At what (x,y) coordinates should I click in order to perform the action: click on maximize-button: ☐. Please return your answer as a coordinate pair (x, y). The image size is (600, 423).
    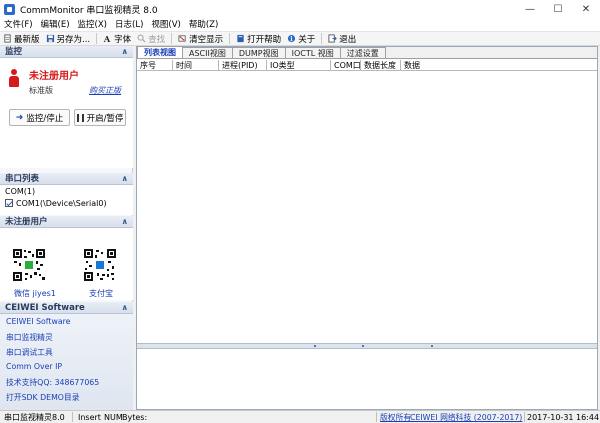
    Looking at the image, I should click on (558, 9).